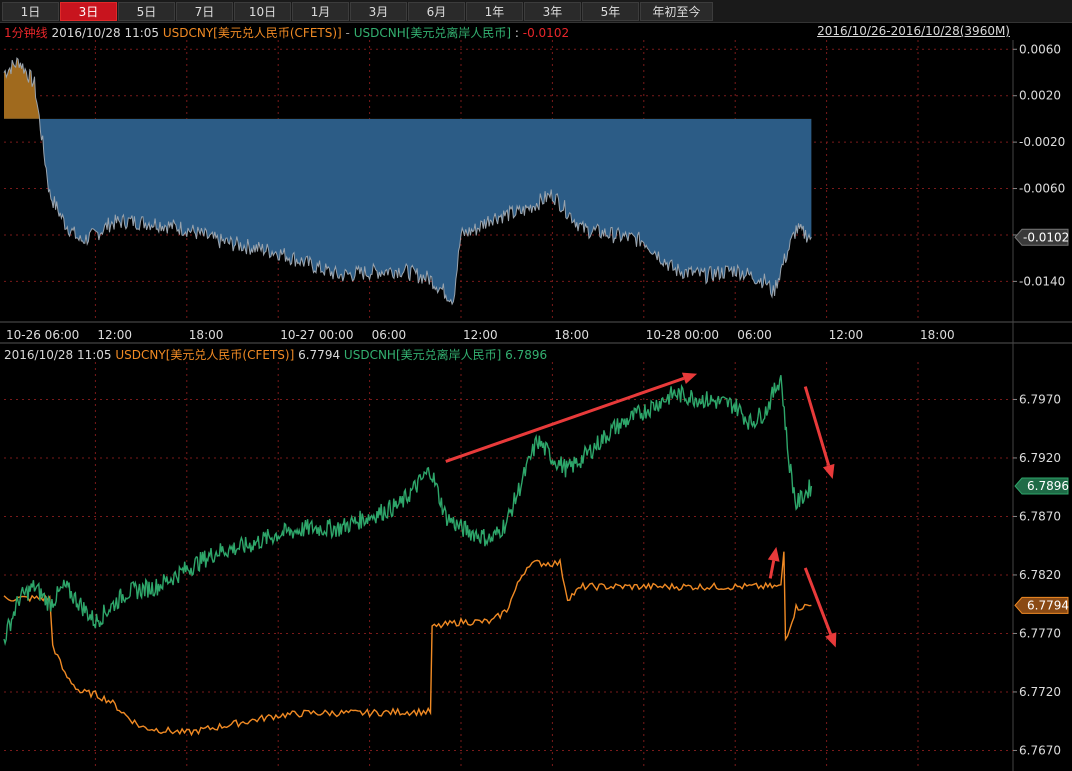 The width and height of the screenshot is (1072, 771). Describe the element at coordinates (1048, 605) in the screenshot. I see `last-price-label-cny: 6.7794` at that location.